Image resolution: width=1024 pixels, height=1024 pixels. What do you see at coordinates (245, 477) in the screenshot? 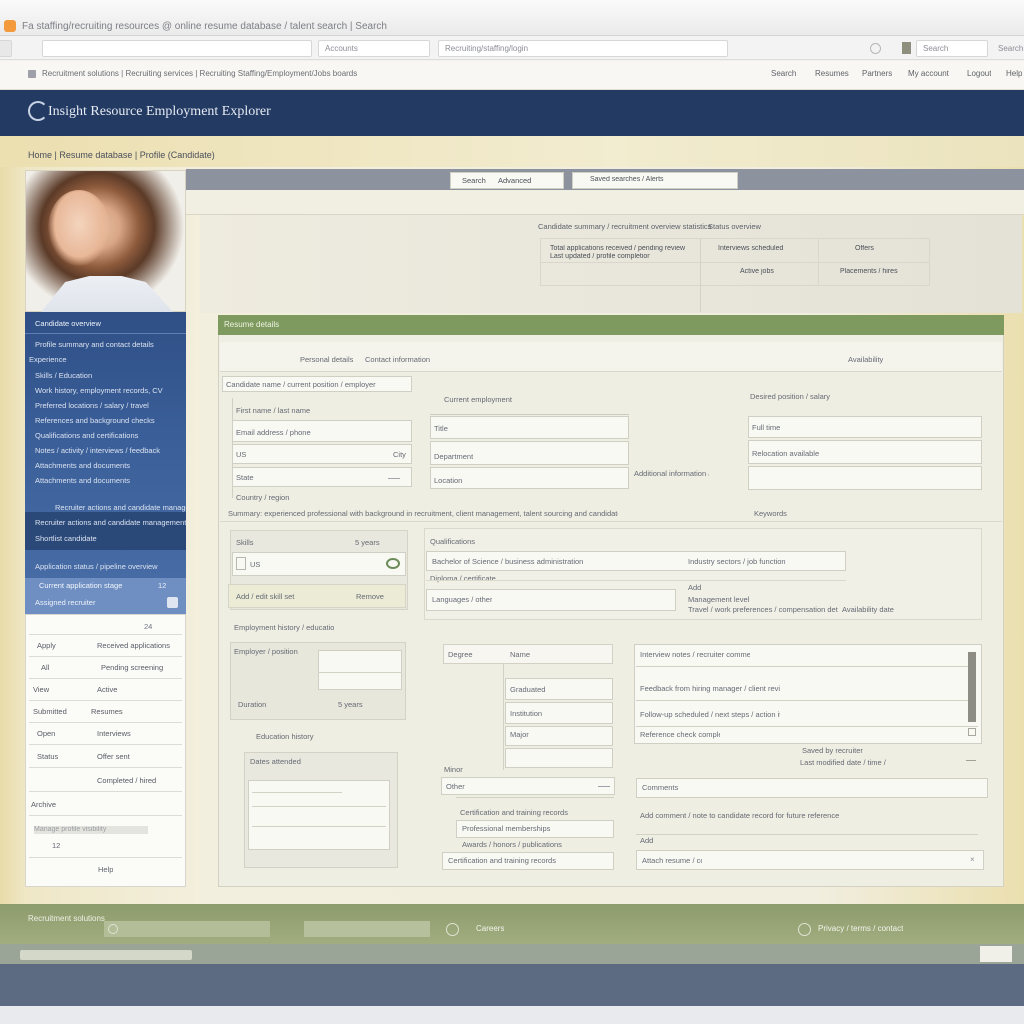
I see `state-label: State` at bounding box center [245, 477].